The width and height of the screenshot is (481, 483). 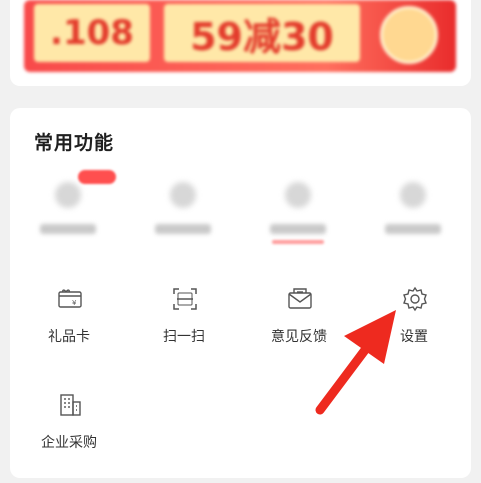 I want to click on blurred-underline, so click(x=298, y=242).